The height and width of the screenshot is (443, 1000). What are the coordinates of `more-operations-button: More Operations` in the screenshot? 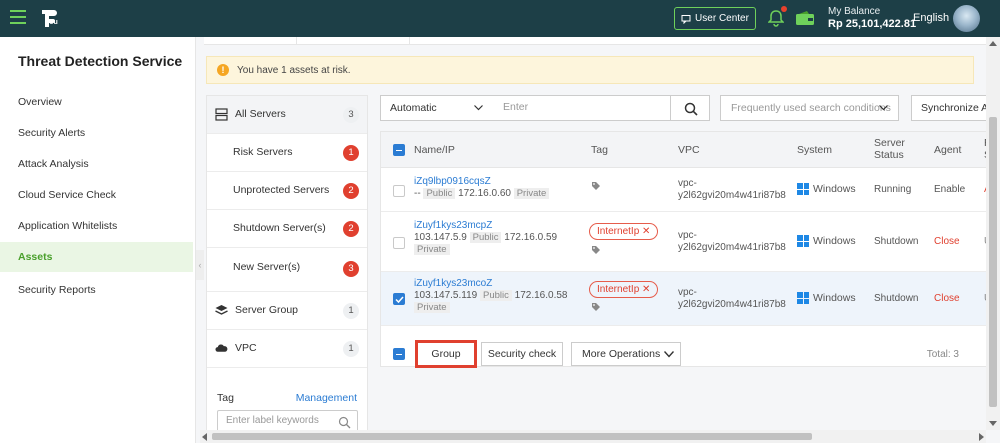 It's located at (626, 354).